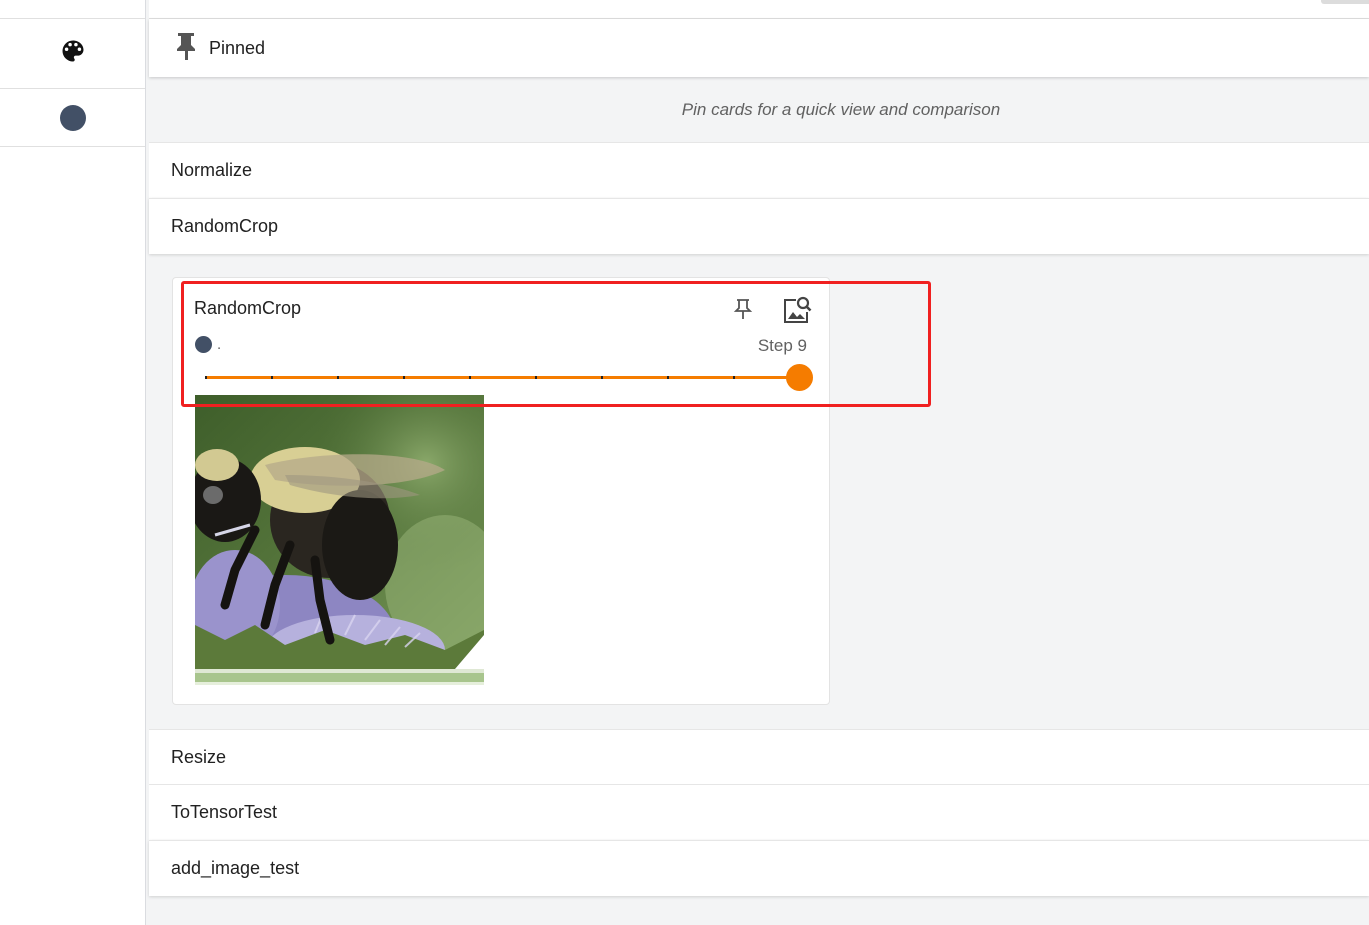  Describe the element at coordinates (759, 812) in the screenshot. I see `group-header-totensortest: ToTensorTest` at that location.